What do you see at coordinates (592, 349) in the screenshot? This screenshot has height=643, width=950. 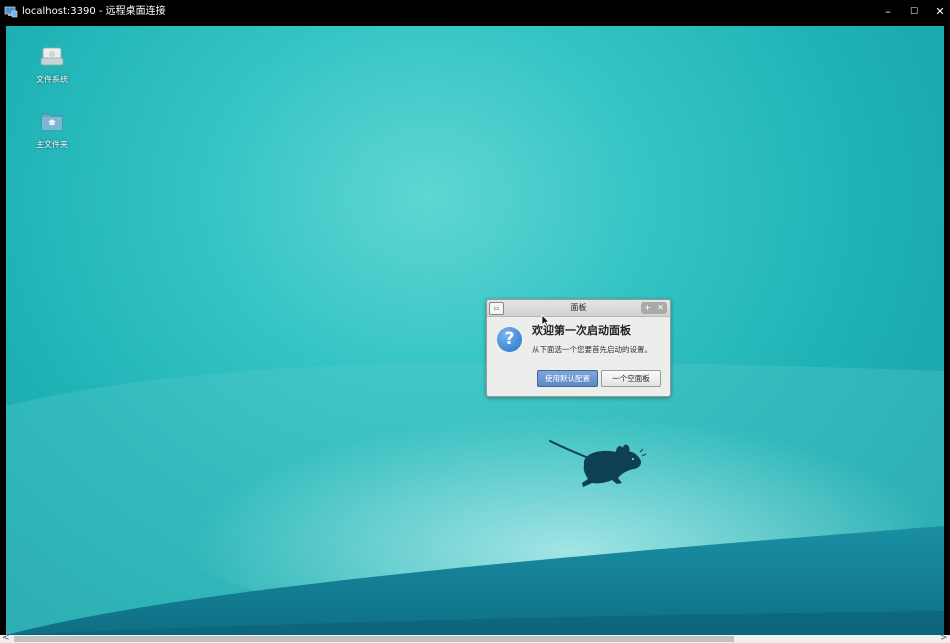 I see `dialog-message: 从下面选一个您要首先启动的设置。` at bounding box center [592, 349].